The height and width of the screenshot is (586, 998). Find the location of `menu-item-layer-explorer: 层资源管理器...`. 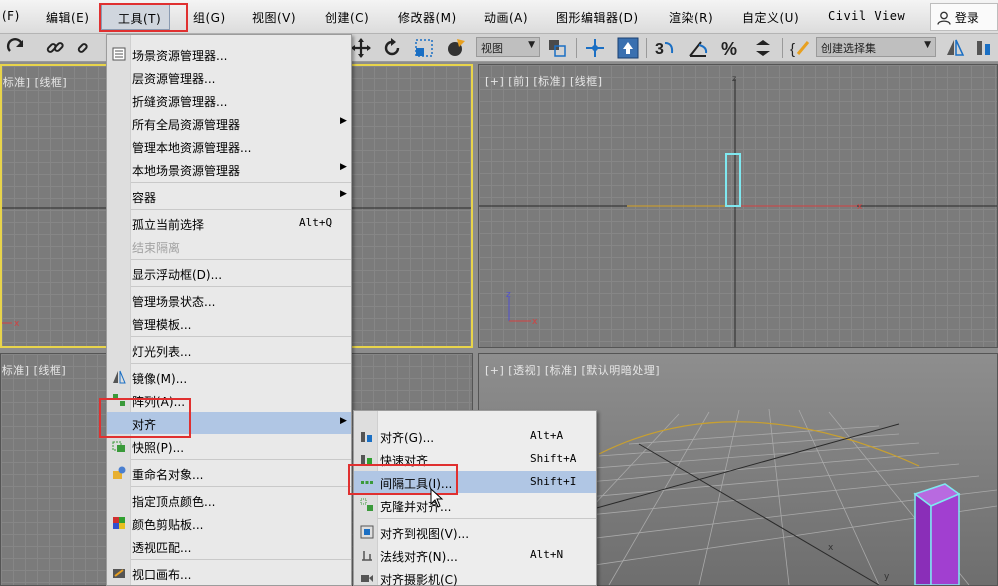

menu-item-layer-explorer: 层资源管理器... is located at coordinates (229, 77).